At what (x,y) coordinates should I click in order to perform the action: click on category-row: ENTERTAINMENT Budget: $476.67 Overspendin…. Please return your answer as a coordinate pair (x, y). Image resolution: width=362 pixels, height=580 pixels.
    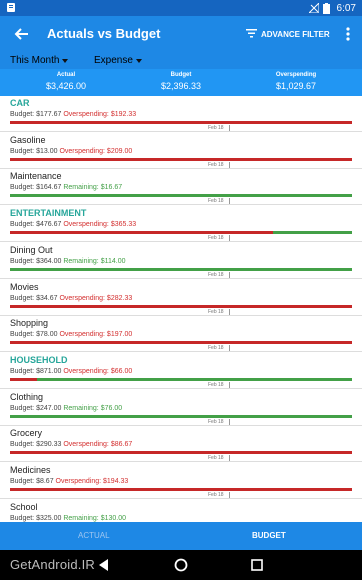
    Looking at the image, I should click on (181, 224).